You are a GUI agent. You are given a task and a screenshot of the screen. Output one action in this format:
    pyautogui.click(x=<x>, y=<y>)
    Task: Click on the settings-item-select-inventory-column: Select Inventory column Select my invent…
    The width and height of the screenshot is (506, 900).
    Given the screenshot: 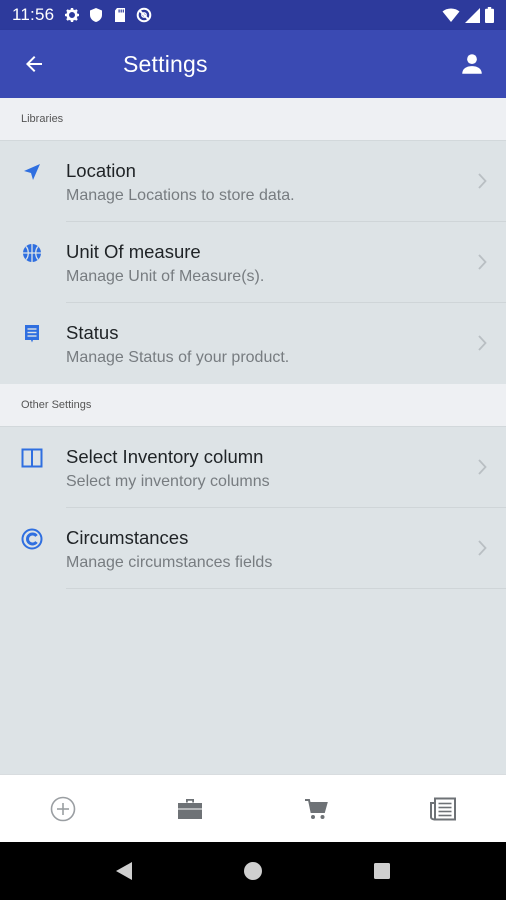 What is the action you would take?
    pyautogui.click(x=253, y=467)
    